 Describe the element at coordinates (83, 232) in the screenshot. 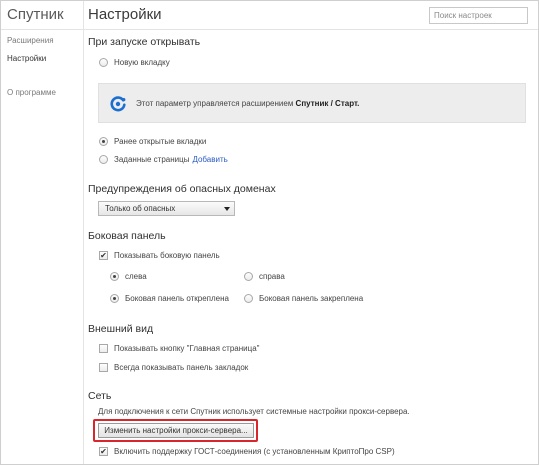

I see `sidebar-divider` at that location.